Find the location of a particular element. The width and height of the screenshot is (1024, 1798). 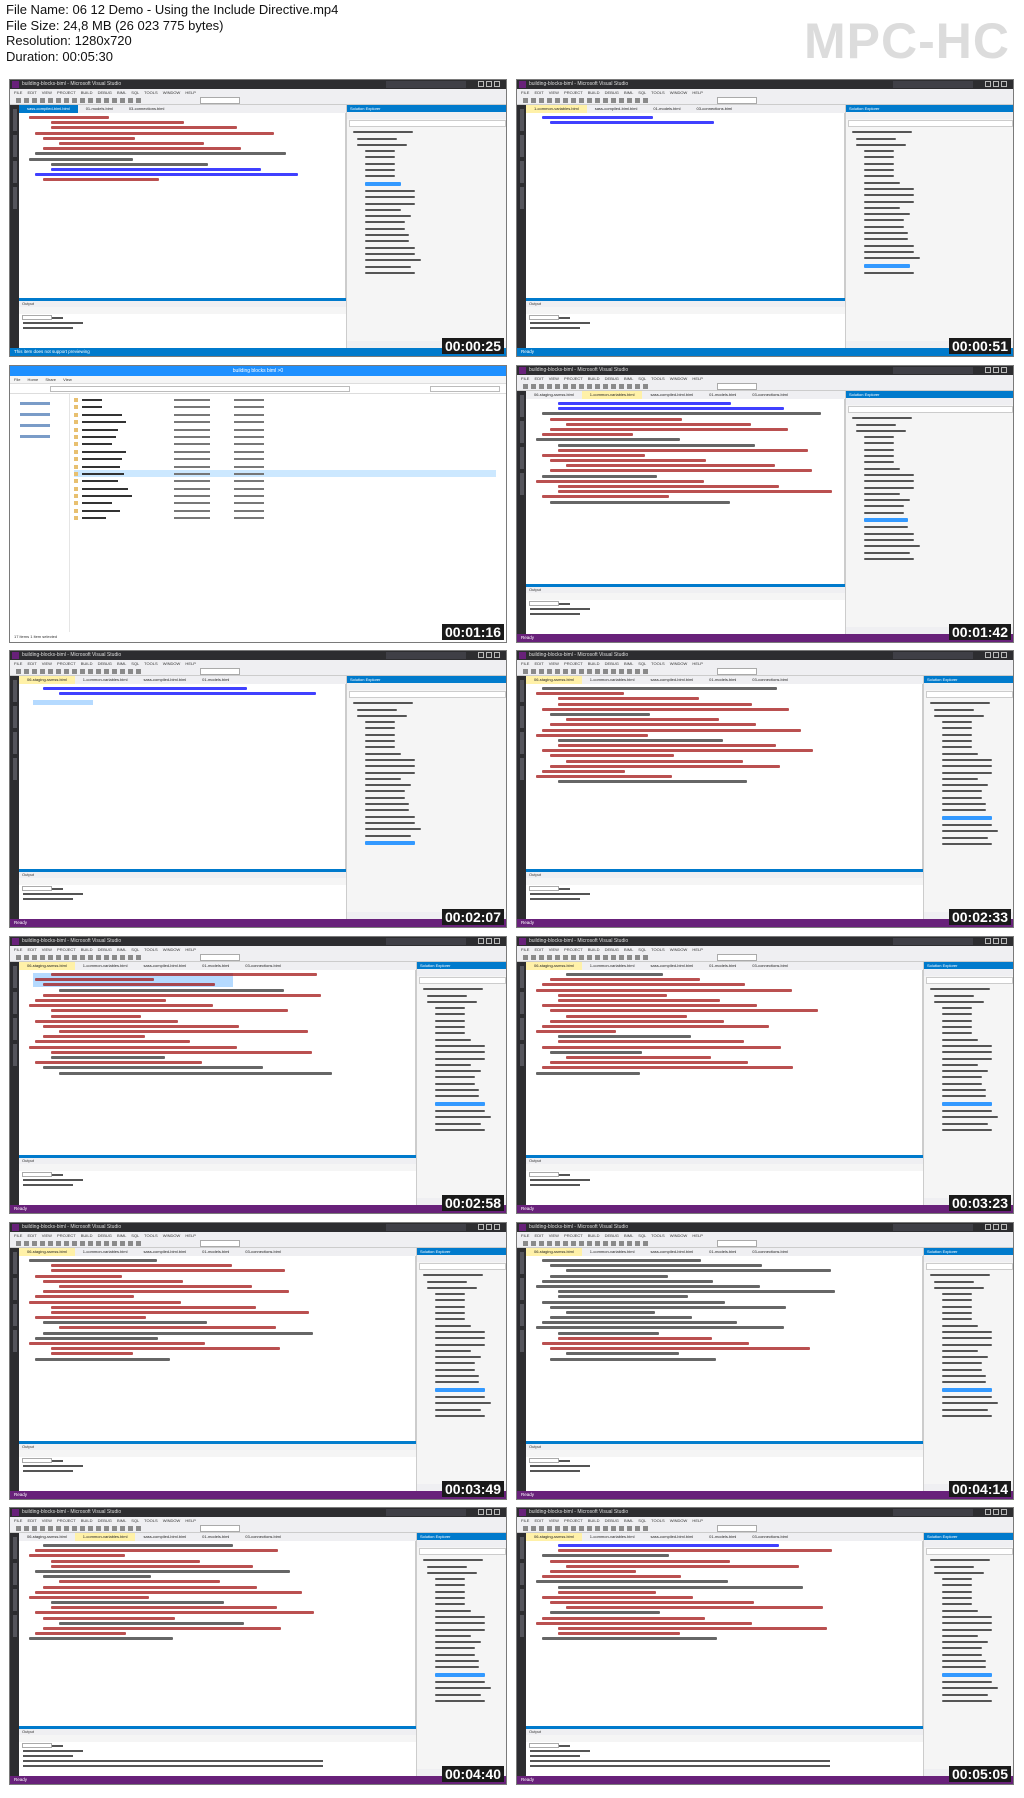

document-tab: 1-common-variables.biml is located at coordinates (612, 1537).